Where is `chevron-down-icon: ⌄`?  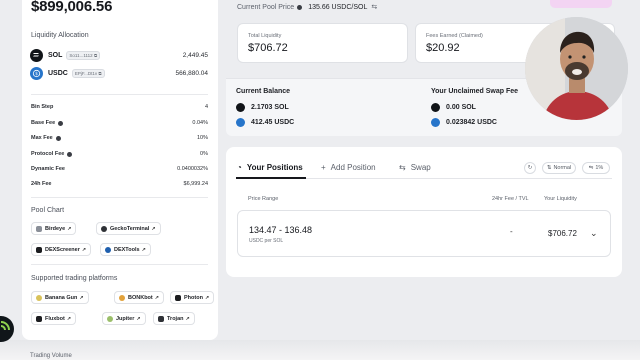
chevron-down-icon: ⌄ is located at coordinates (594, 233).